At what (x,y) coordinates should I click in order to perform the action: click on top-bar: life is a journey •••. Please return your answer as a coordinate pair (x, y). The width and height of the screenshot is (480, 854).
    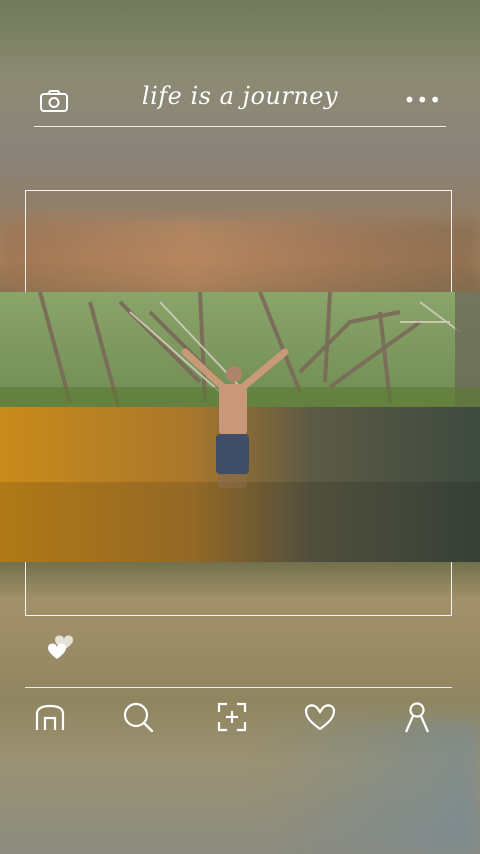
    Looking at the image, I should click on (240, 102).